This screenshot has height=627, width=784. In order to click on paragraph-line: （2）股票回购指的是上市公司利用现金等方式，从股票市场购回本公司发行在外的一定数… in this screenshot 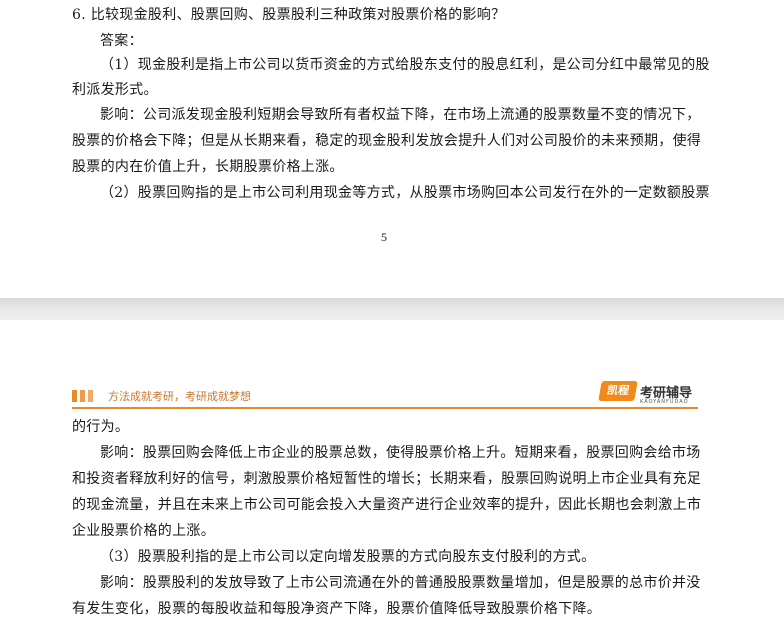, I will do `click(405, 193)`.